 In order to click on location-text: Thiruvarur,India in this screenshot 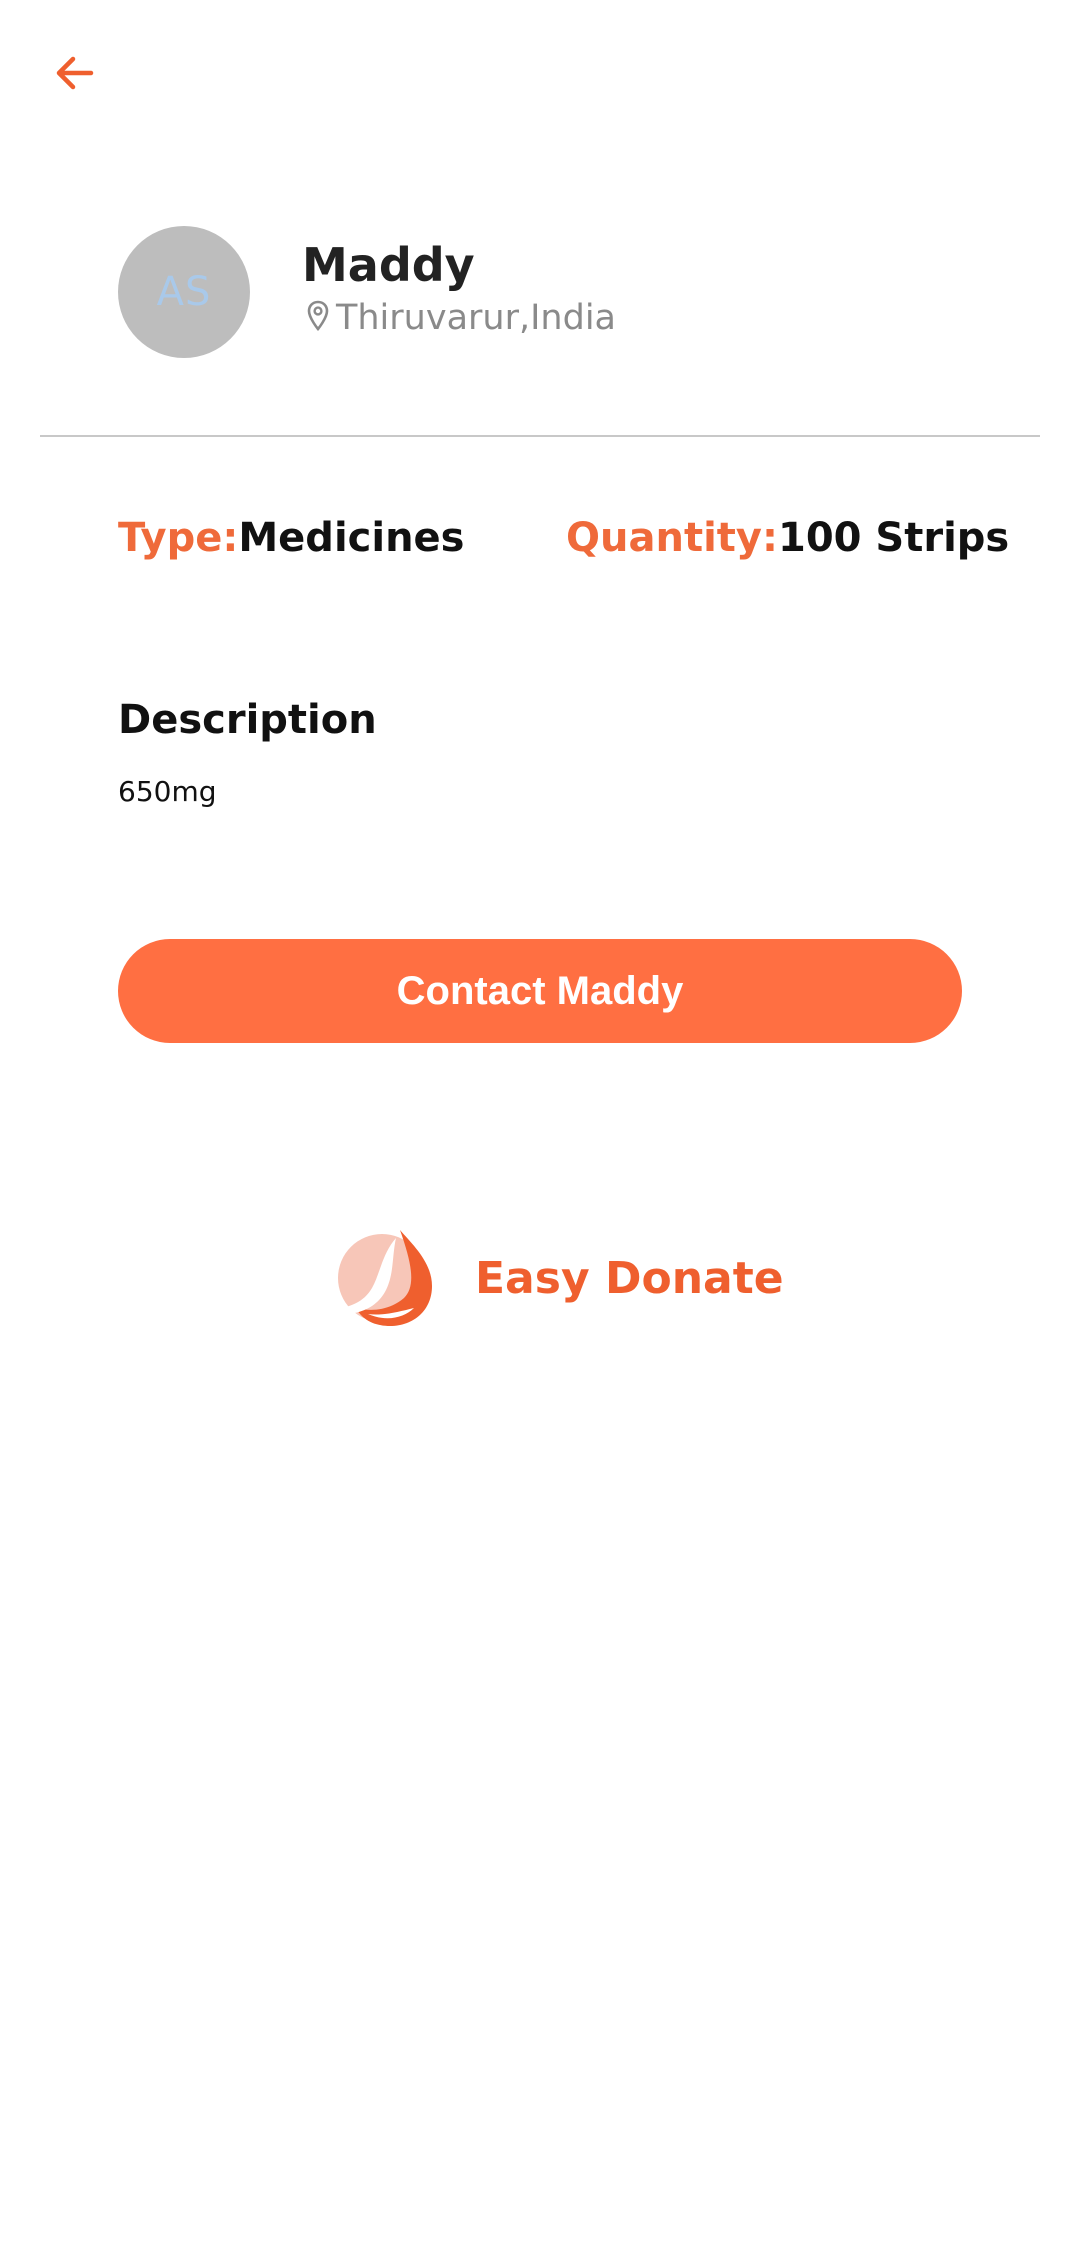, I will do `click(476, 317)`.